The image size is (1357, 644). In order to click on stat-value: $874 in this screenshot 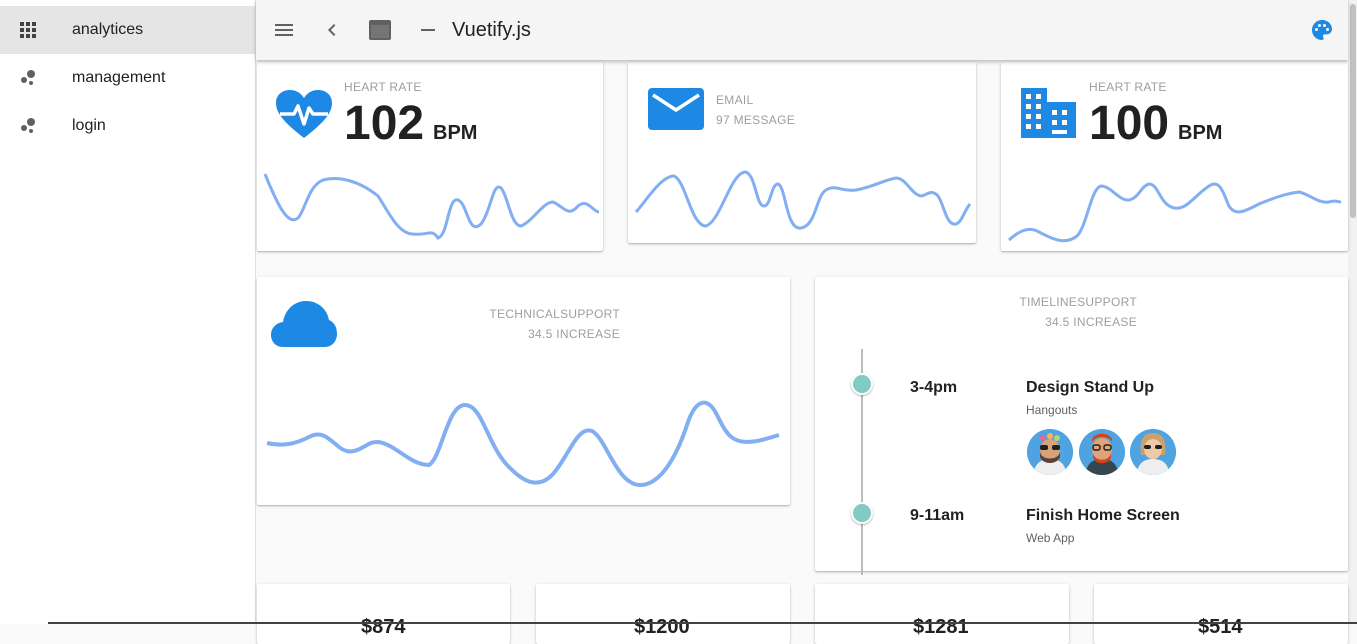, I will do `click(383, 627)`.